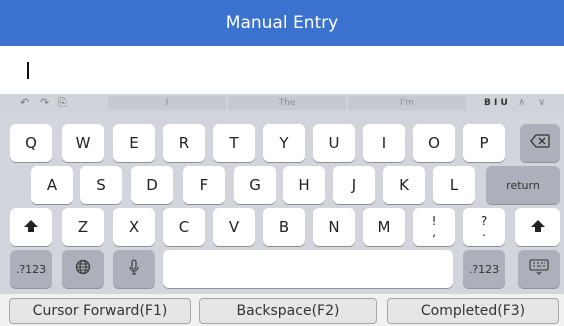 The width and height of the screenshot is (564, 326). What do you see at coordinates (28, 70) in the screenshot?
I see `text-caret` at bounding box center [28, 70].